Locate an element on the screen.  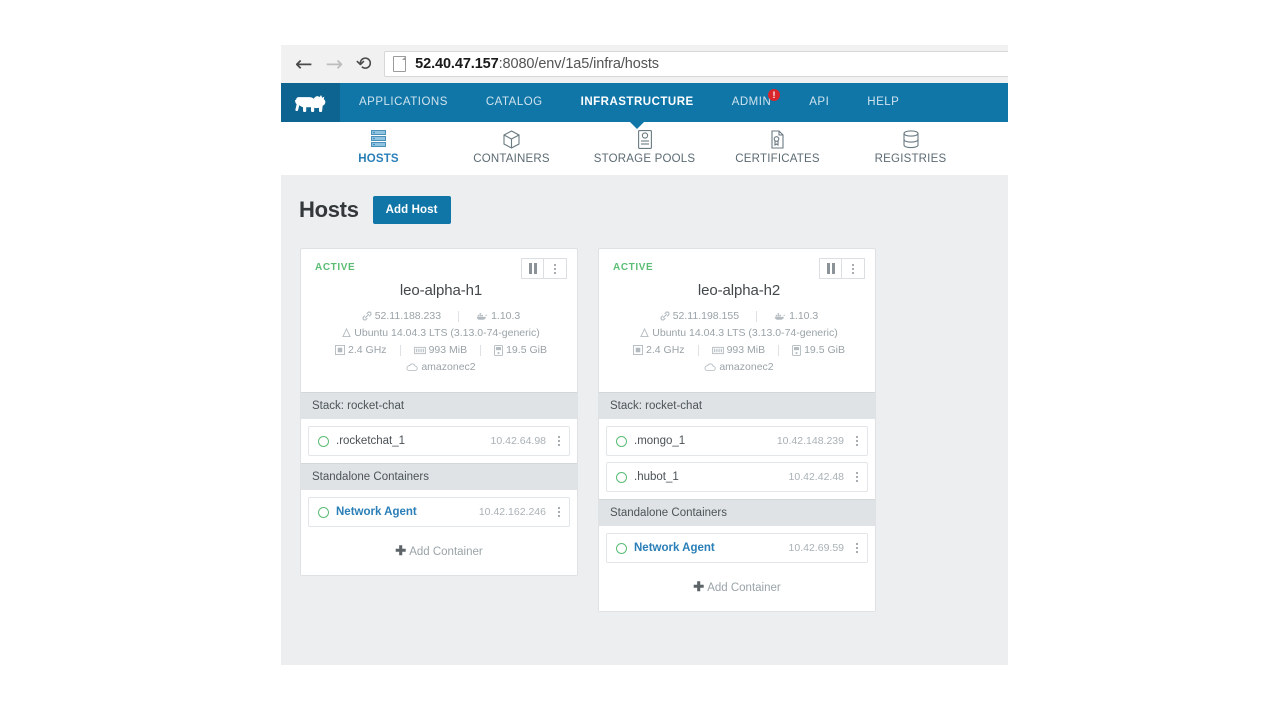
docker-version-text: 1.10.3 is located at coordinates (506, 316).